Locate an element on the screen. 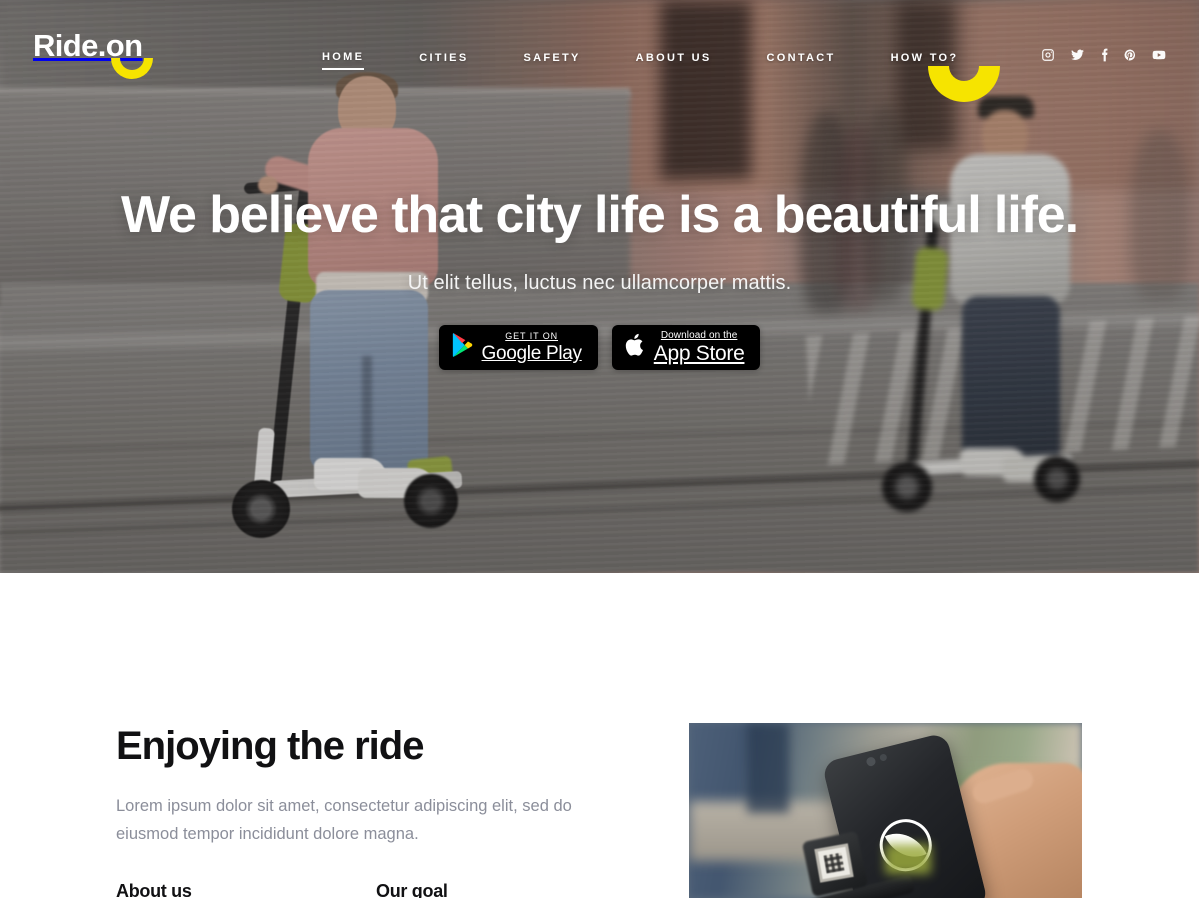 This screenshot has width=1199, height=898. social-links is located at coordinates (1104, 55).